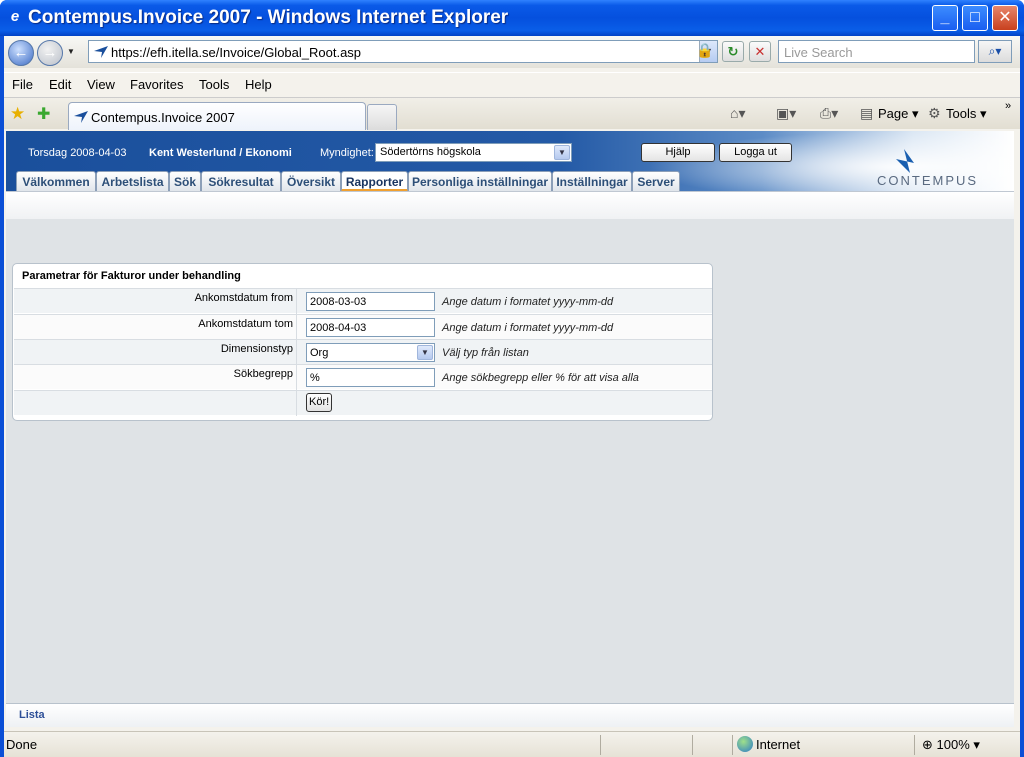  I want to click on history-dropdown-icon: ▼, so click(71, 51).